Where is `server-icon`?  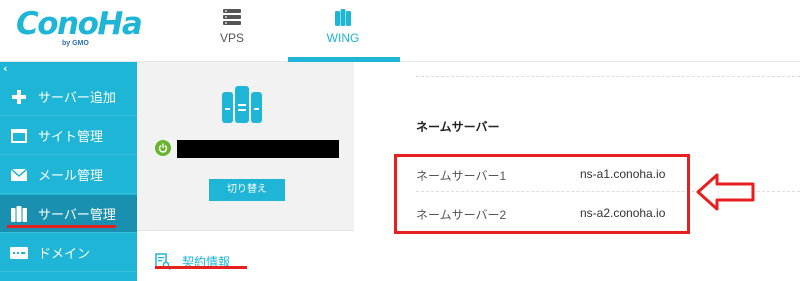
server-icon is located at coordinates (19, 214).